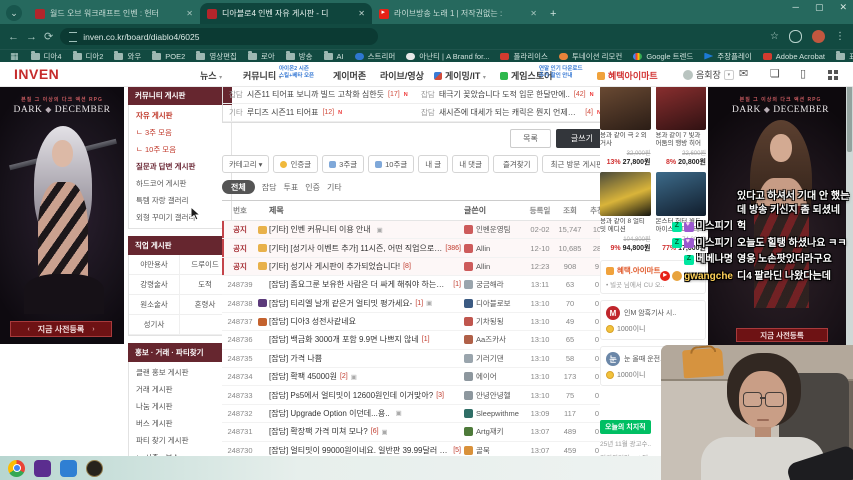  What do you see at coordinates (15, 56) in the screenshot?
I see `apps-grid-icon: ▦` at bounding box center [15, 56].